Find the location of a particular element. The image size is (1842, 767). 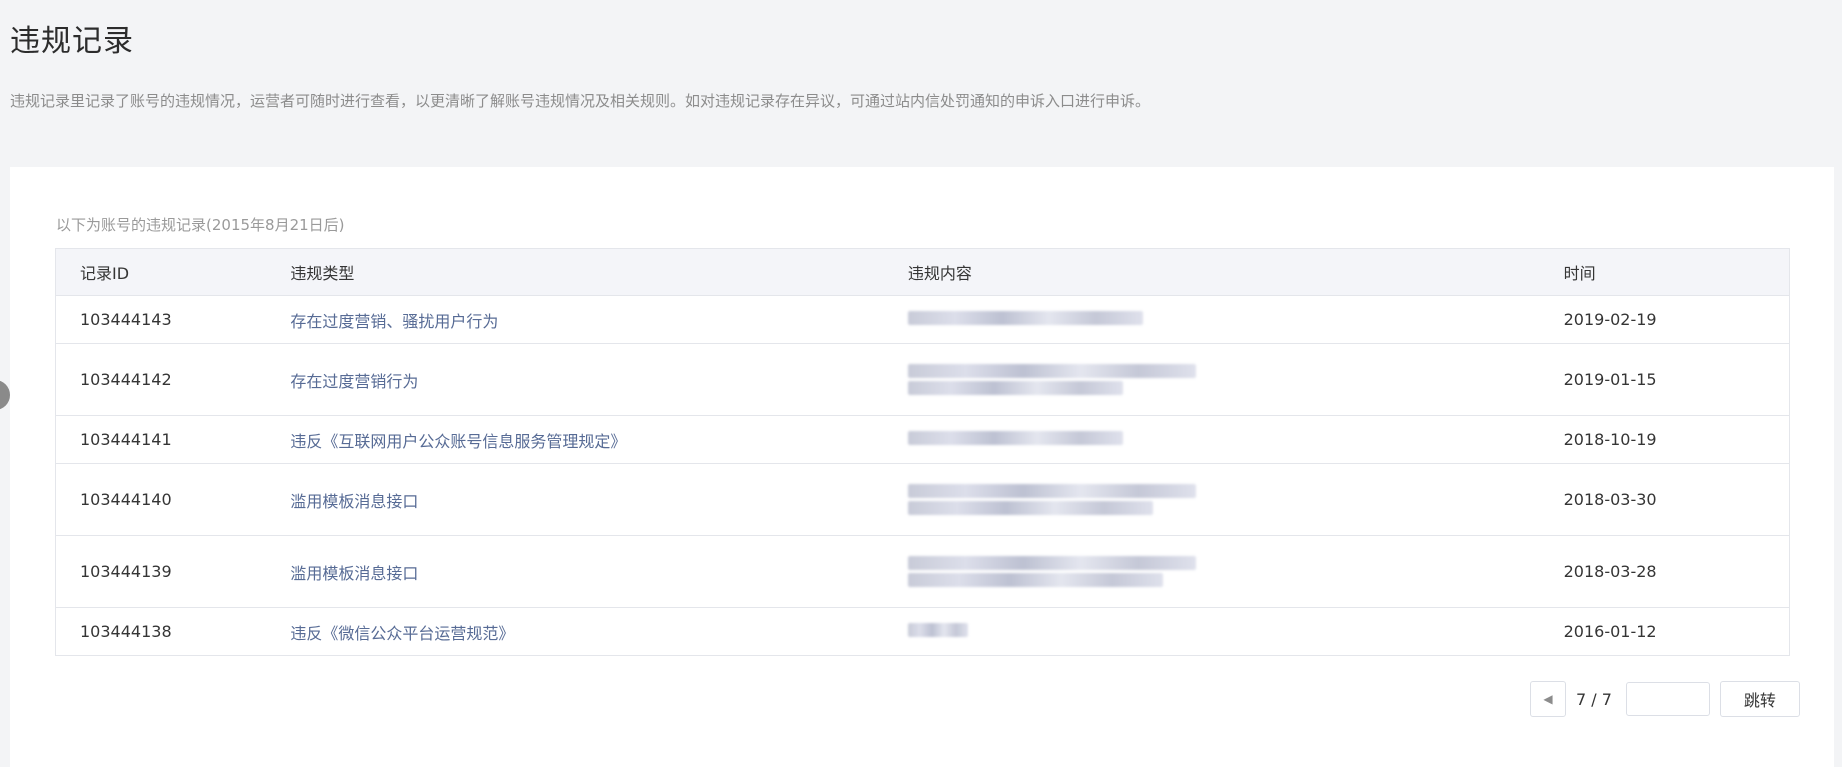

record-id-cell: 103444139 is located at coordinates (161, 571).